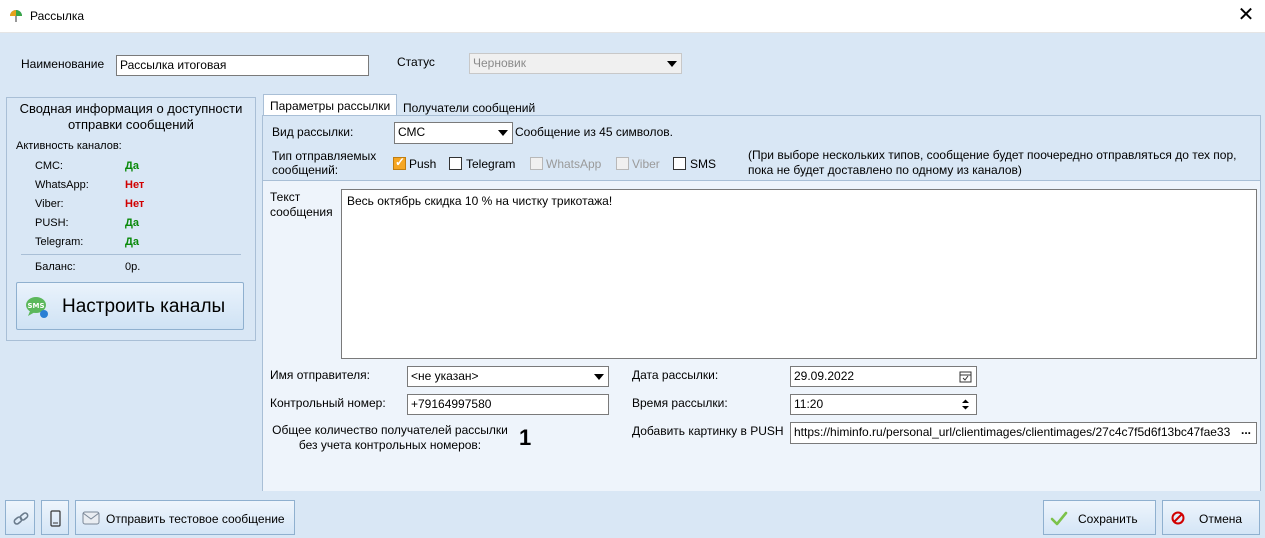  I want to click on whatsapp-label: WhatsApp, so click(574, 164).